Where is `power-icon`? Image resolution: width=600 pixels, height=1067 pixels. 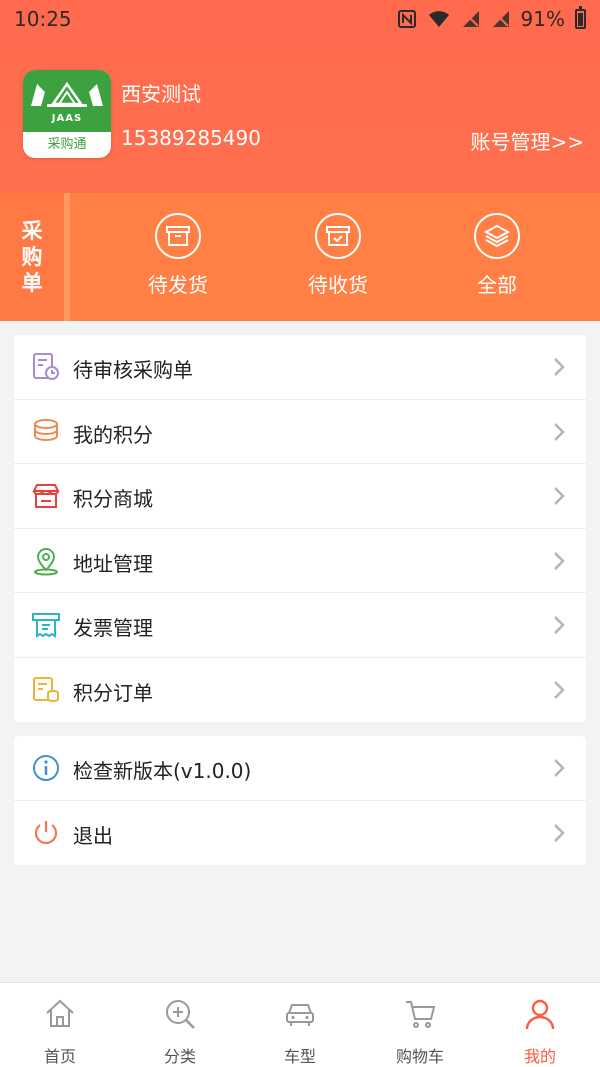 power-icon is located at coordinates (46, 832).